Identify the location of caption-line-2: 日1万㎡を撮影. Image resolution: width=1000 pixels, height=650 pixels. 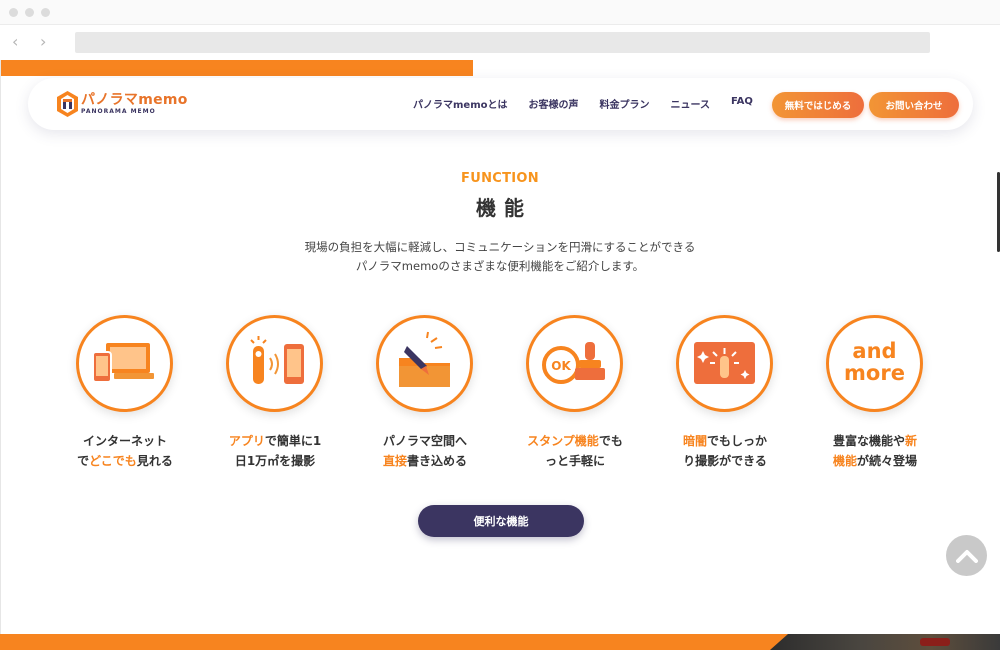
(275, 461).